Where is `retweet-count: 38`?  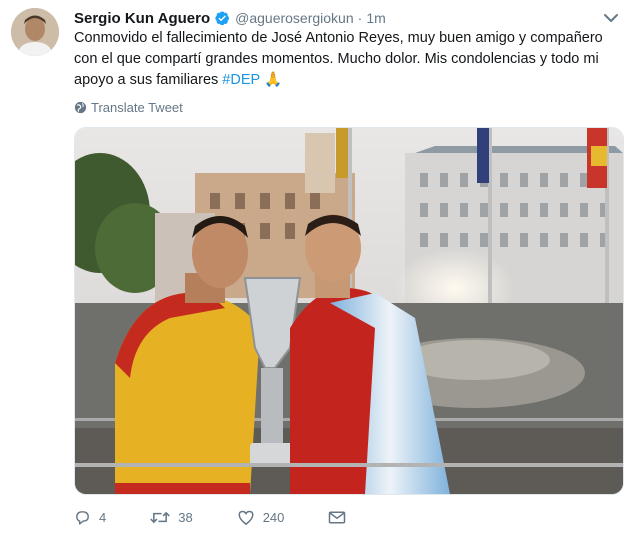
retweet-count: 38 is located at coordinates (185, 517).